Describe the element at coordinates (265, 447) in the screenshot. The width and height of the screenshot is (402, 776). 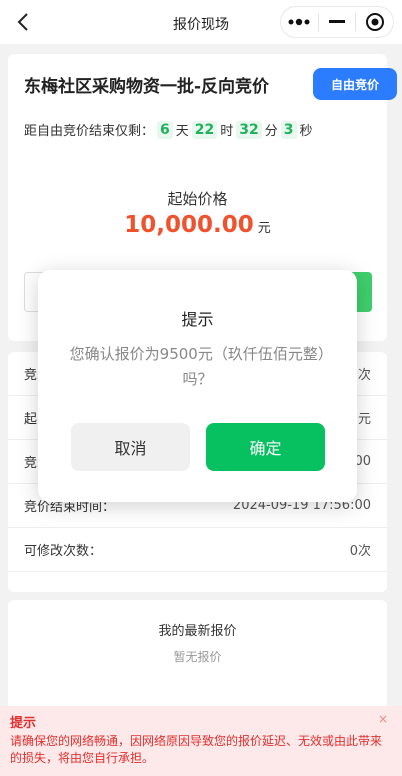
I see `confirm-button: 确定` at that location.